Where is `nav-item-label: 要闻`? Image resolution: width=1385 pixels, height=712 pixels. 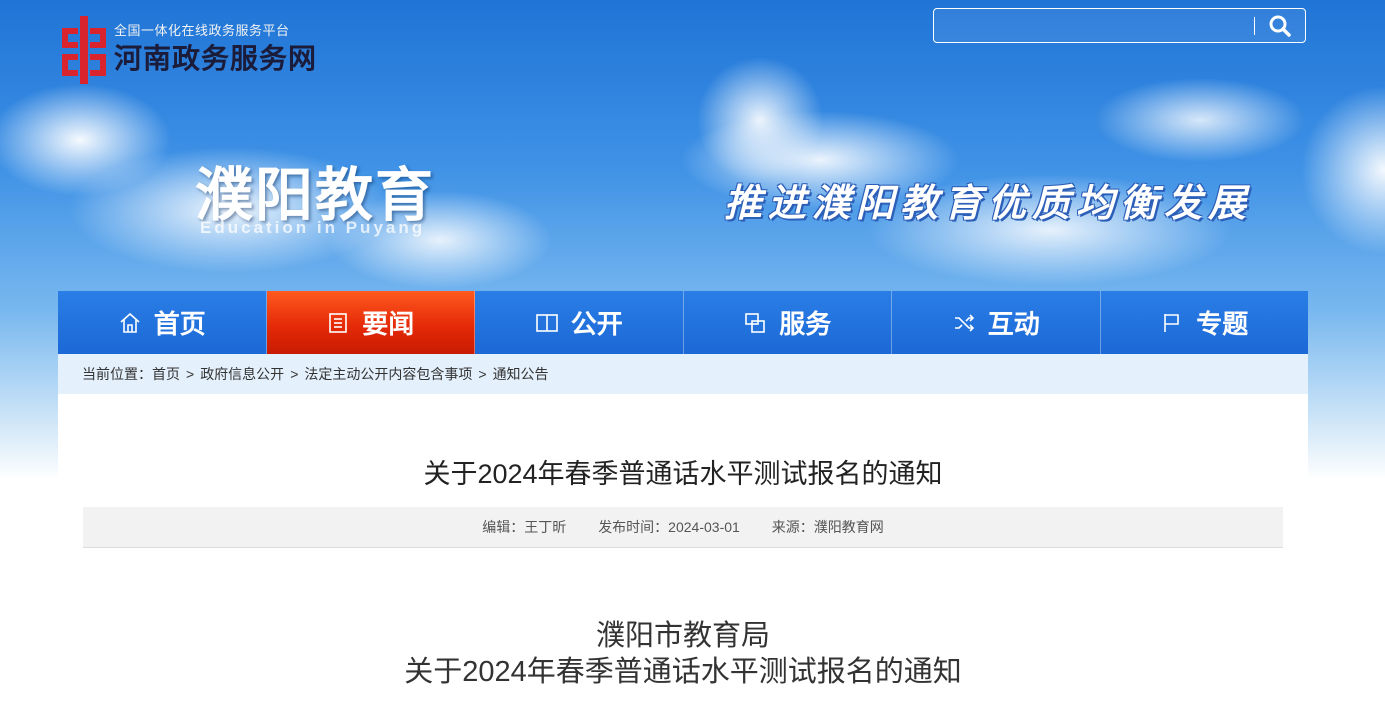 nav-item-label: 要闻 is located at coordinates (388, 325).